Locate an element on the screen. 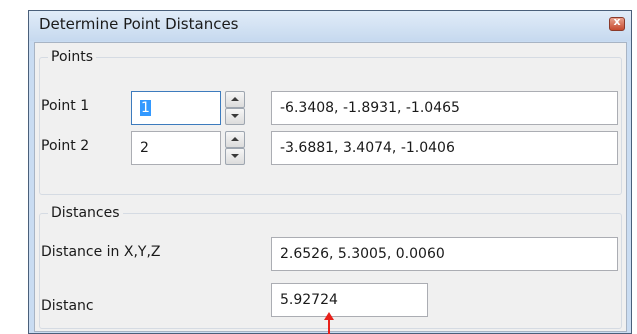 The image size is (637, 334). point1-spin-down-button is located at coordinates (235, 116).